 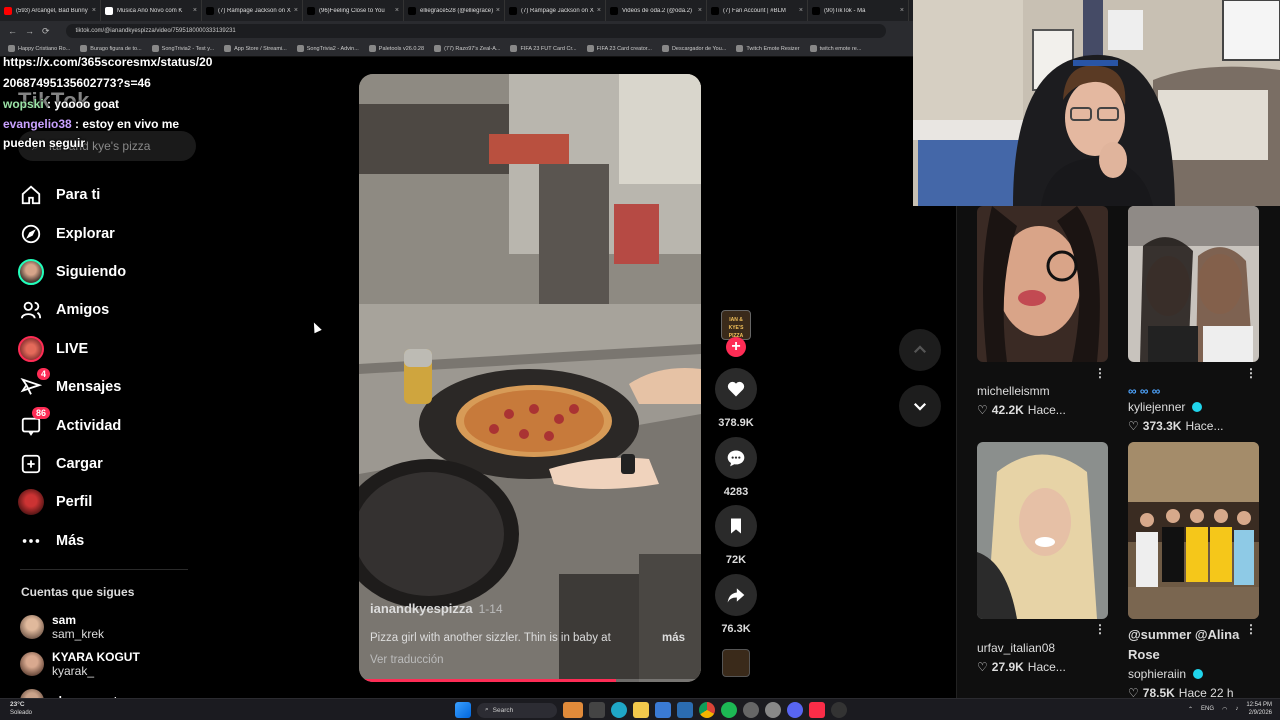 I want to click on browser-tab: (96)Feeling Close to You ×, so click(x=353, y=10).